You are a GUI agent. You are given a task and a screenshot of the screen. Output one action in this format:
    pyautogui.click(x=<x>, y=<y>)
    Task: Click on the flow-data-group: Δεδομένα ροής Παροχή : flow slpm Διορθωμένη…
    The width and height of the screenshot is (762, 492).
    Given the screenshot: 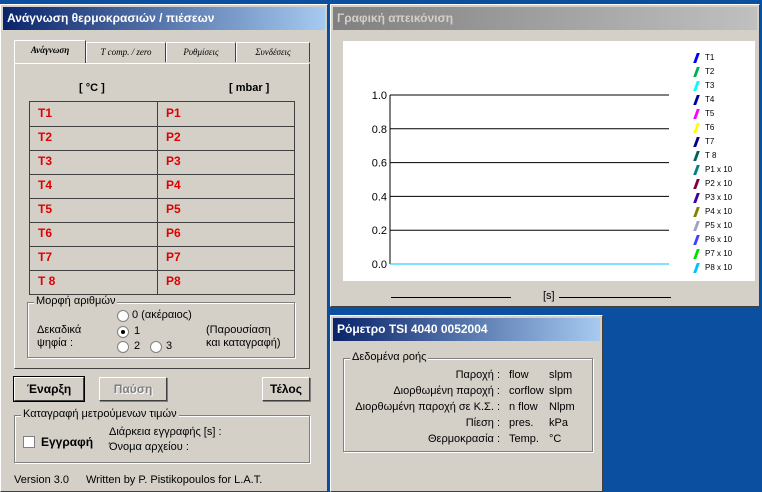 What is the action you would take?
    pyautogui.click(x=468, y=401)
    